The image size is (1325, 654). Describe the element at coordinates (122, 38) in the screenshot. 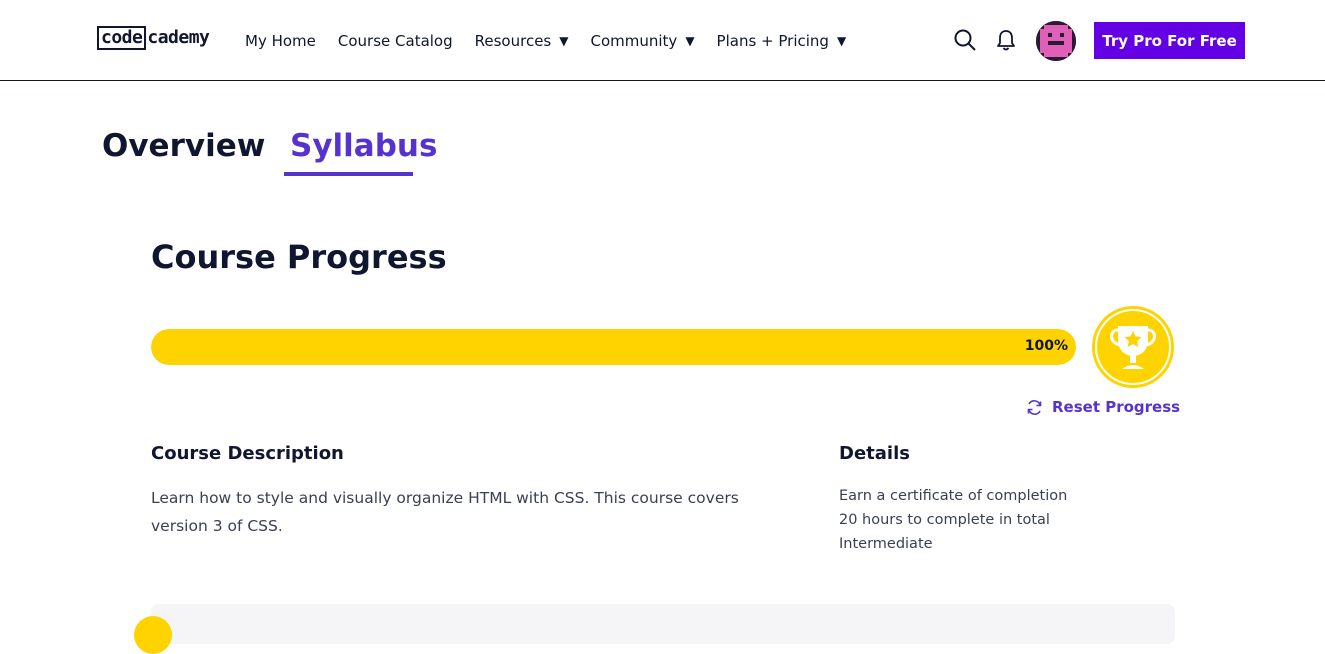

I see `logo-boxed-text: code` at that location.